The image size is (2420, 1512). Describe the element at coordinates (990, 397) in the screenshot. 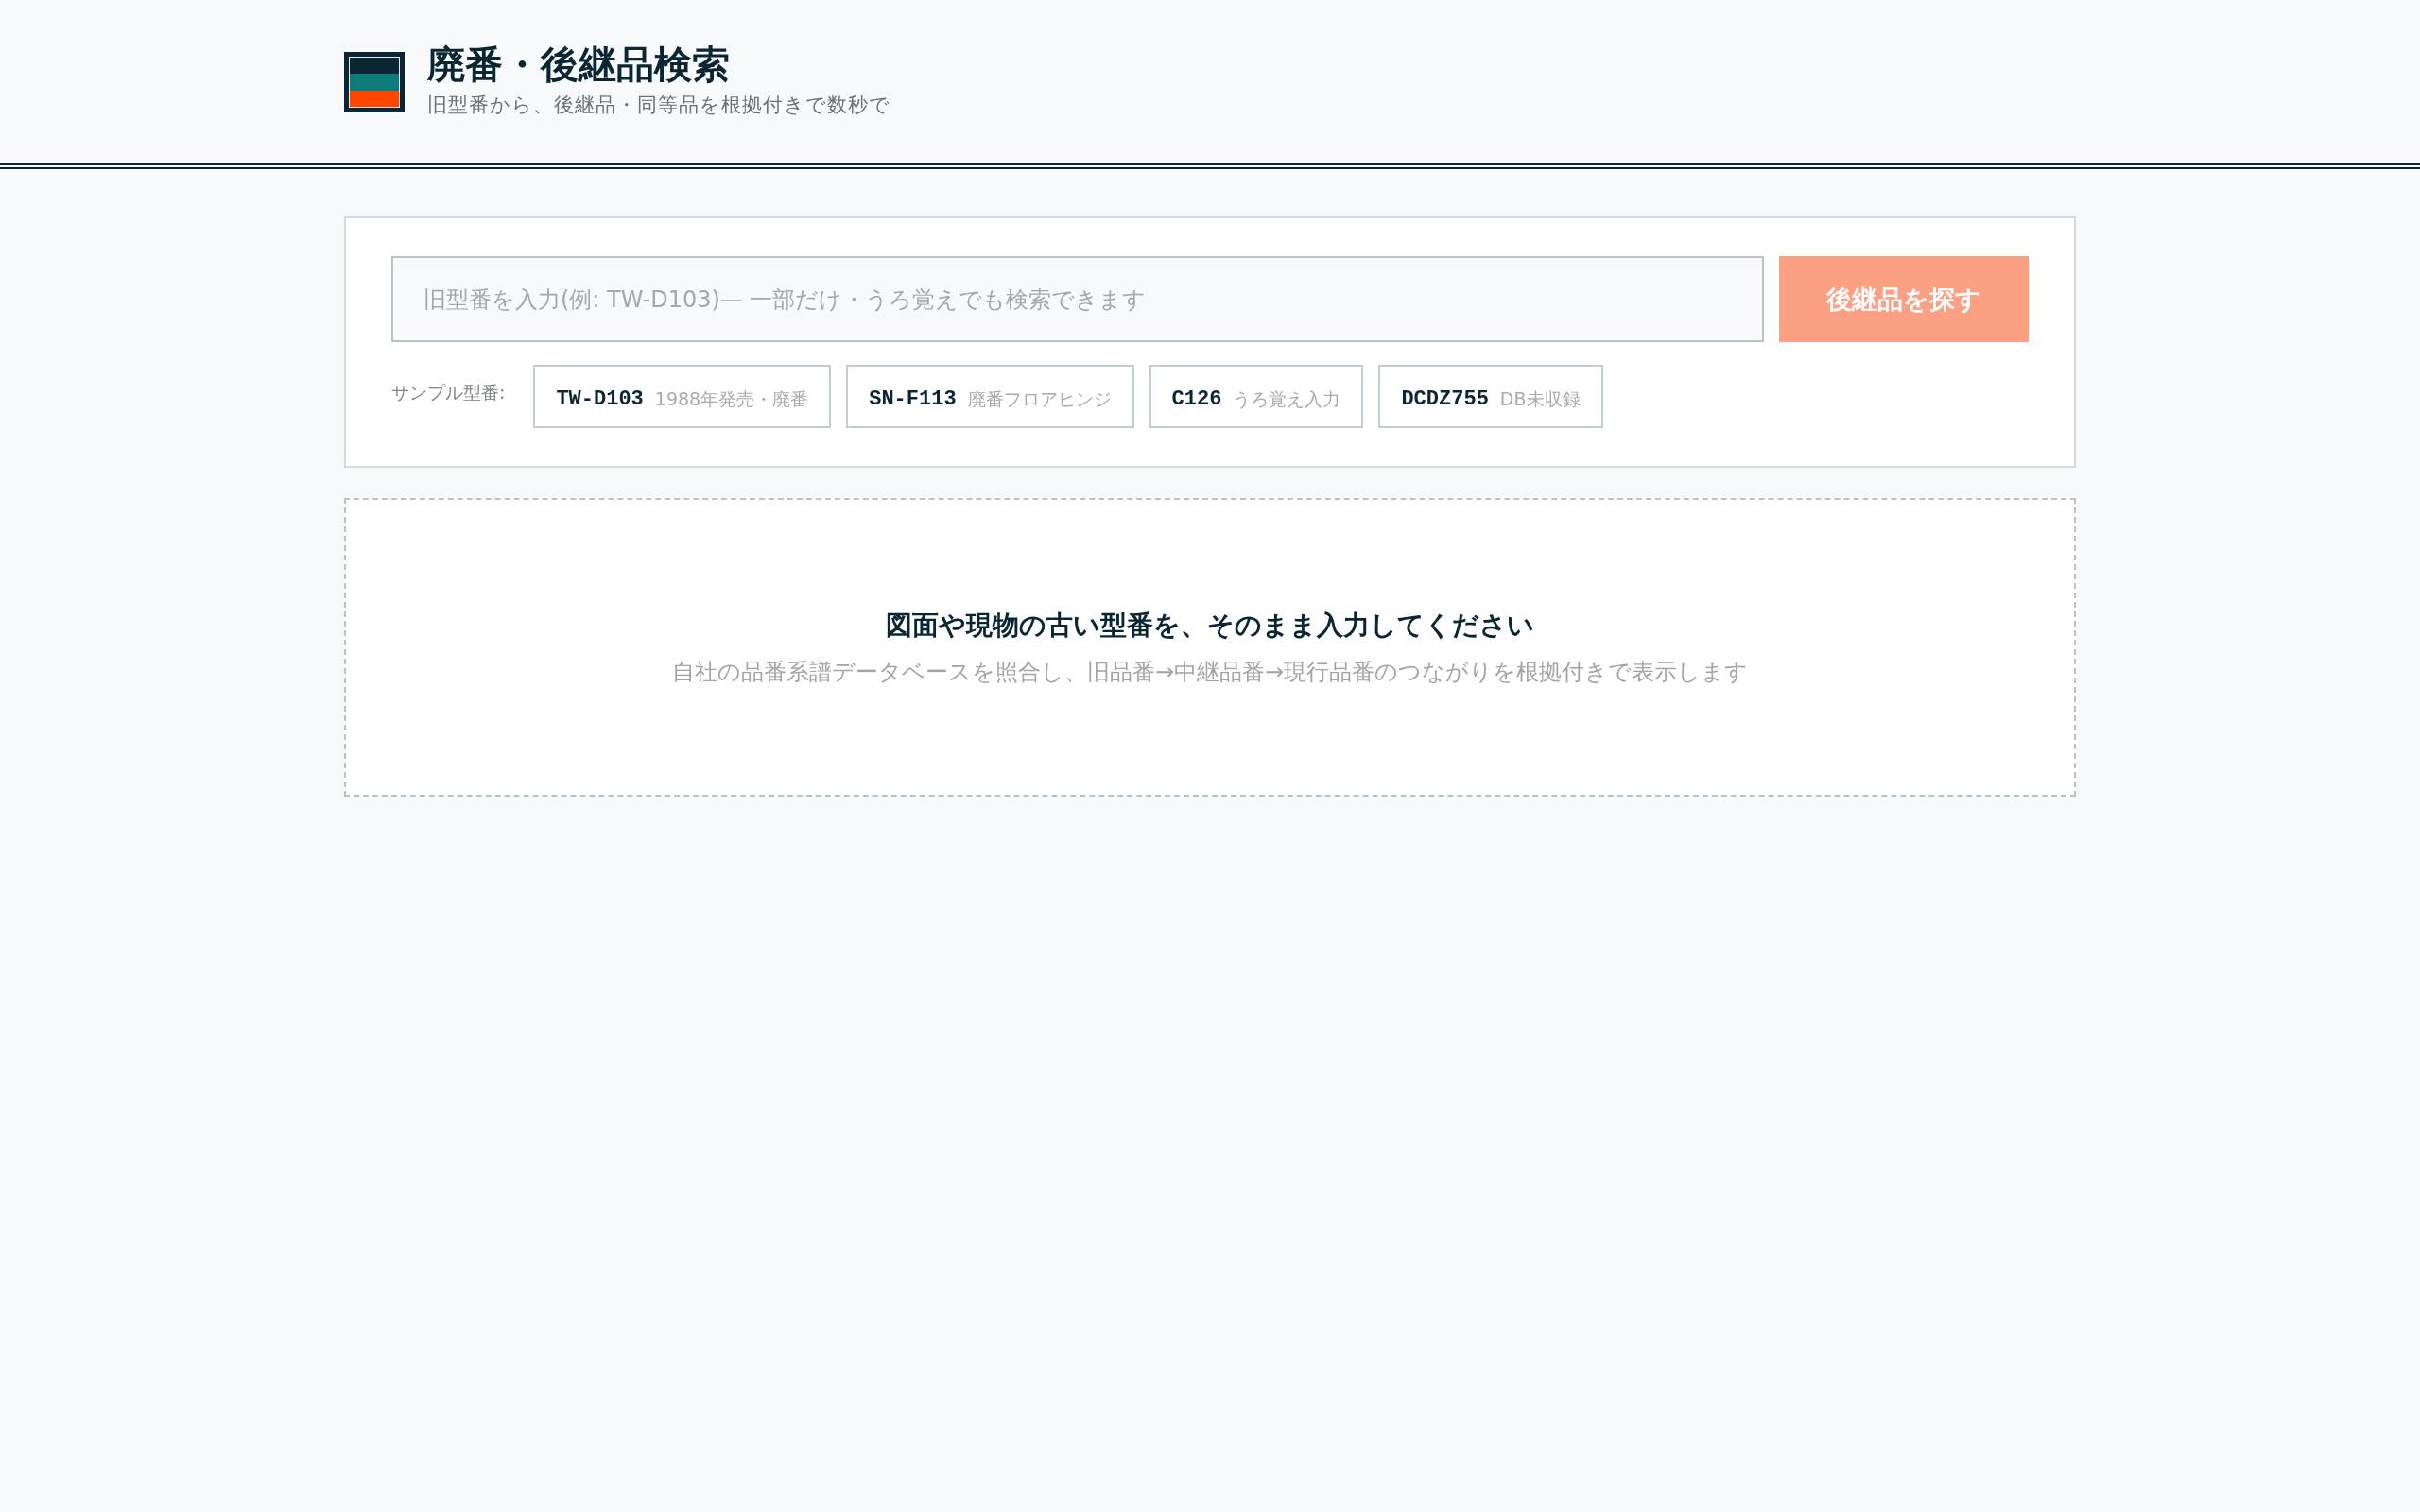

I see `sample-chip: SN-F113 廃番フロアヒンジ` at that location.